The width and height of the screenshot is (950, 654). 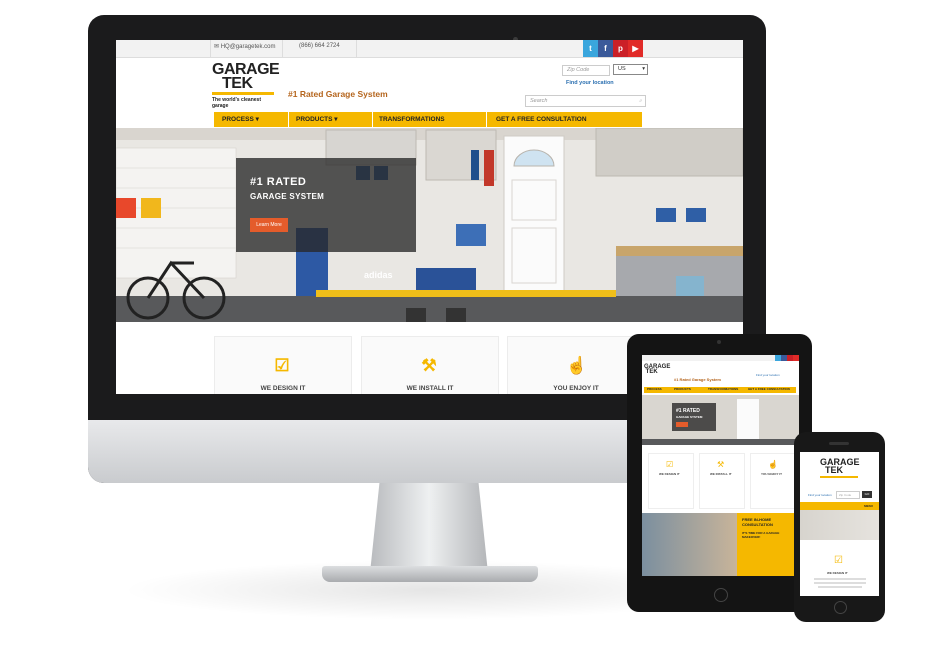 I want to click on nav-products: PRODUCTS ▾, so click(x=317, y=119).